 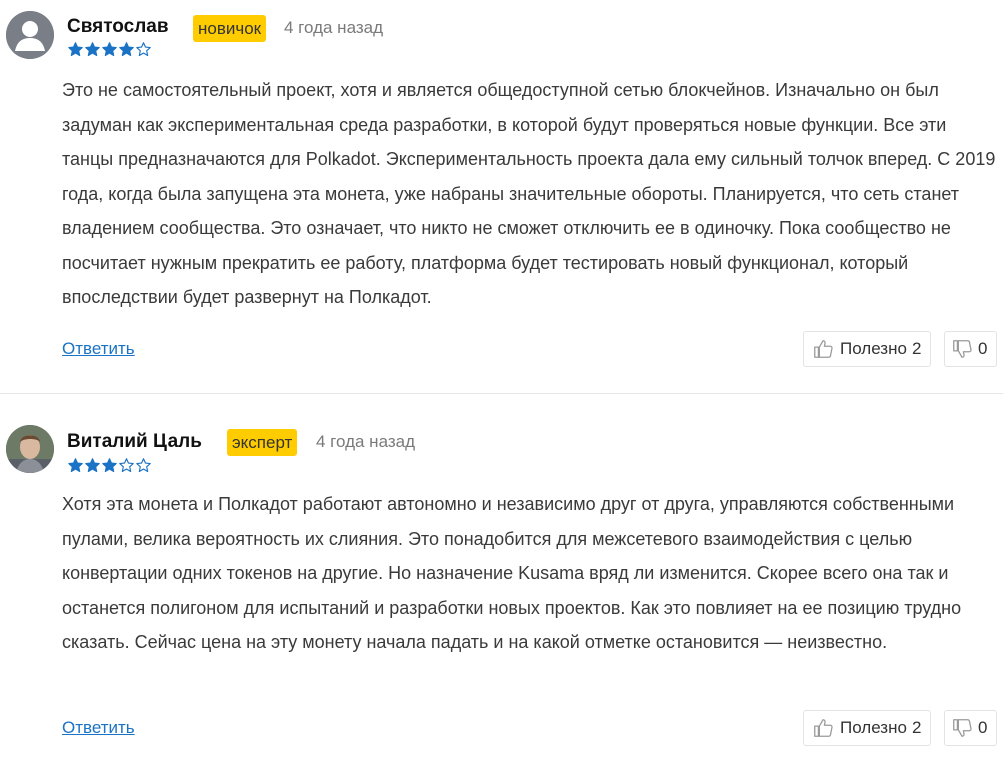 What do you see at coordinates (262, 442) in the screenshot?
I see `author-level-badge: эксперт` at bounding box center [262, 442].